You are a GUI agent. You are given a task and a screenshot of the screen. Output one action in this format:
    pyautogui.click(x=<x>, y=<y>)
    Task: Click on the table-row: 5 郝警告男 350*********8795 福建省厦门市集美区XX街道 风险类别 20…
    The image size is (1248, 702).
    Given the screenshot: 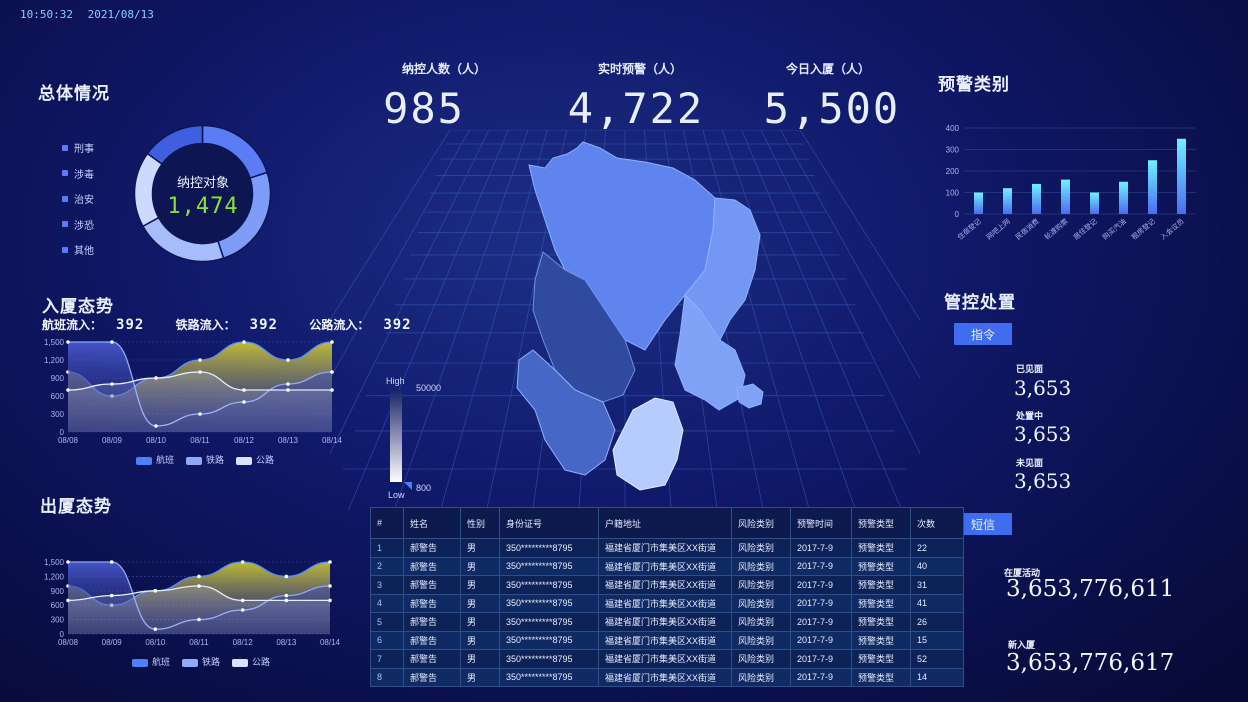 What is the action you would take?
    pyautogui.click(x=667, y=622)
    